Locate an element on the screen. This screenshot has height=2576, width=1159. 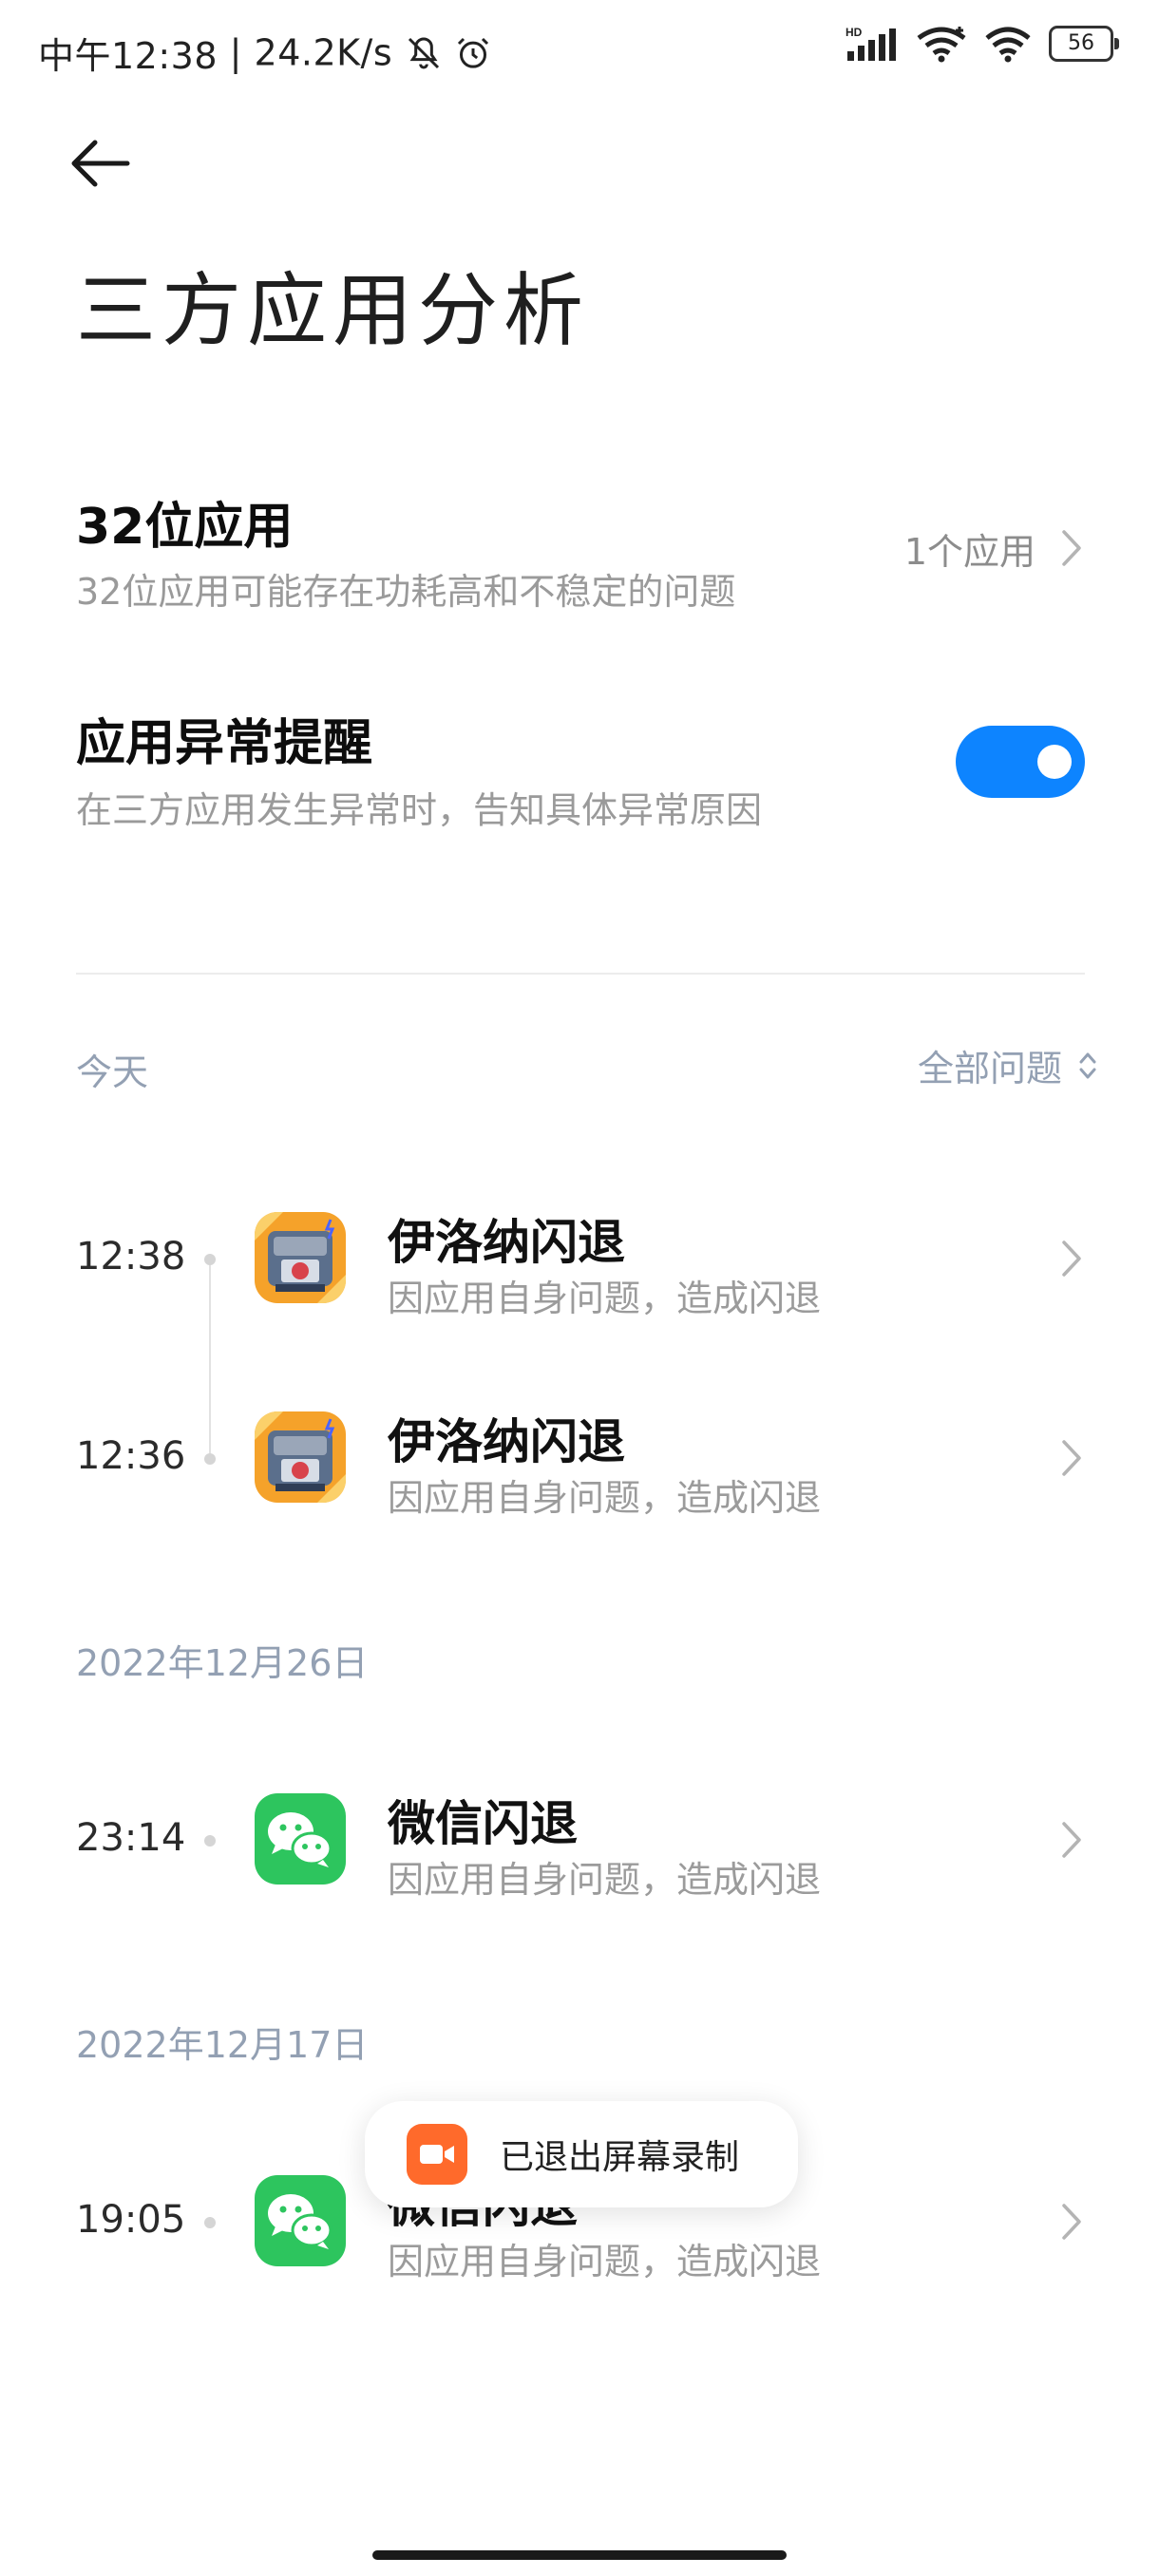
net-speed: 24.2K/s is located at coordinates (323, 52).